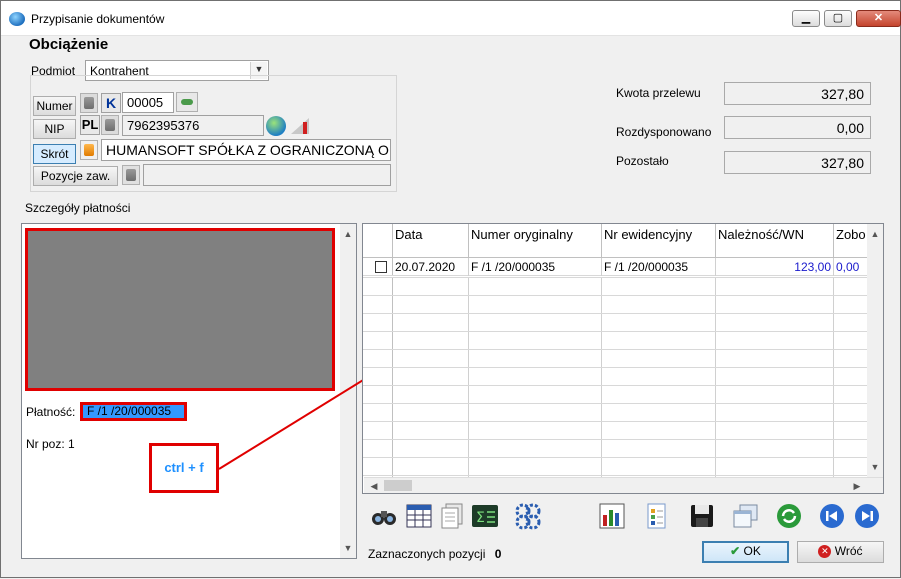 The image size is (901, 579). Describe the element at coordinates (623, 485) in the screenshot. I see `grid-hscroll: ◀ ▶` at that location.